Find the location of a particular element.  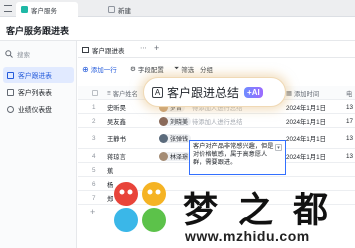

tab-label: 新建 is located at coordinates (124, 11).